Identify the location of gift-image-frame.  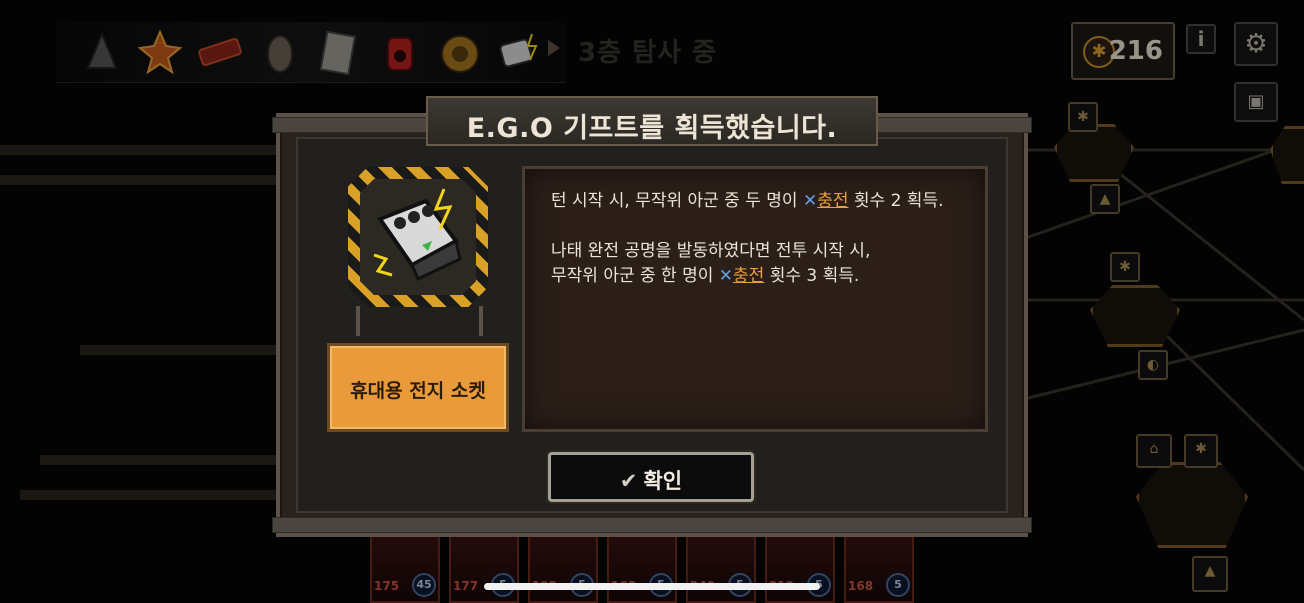
(418, 237).